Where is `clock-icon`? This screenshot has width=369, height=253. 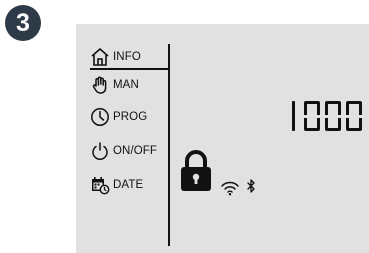
clock-icon is located at coordinates (100, 117).